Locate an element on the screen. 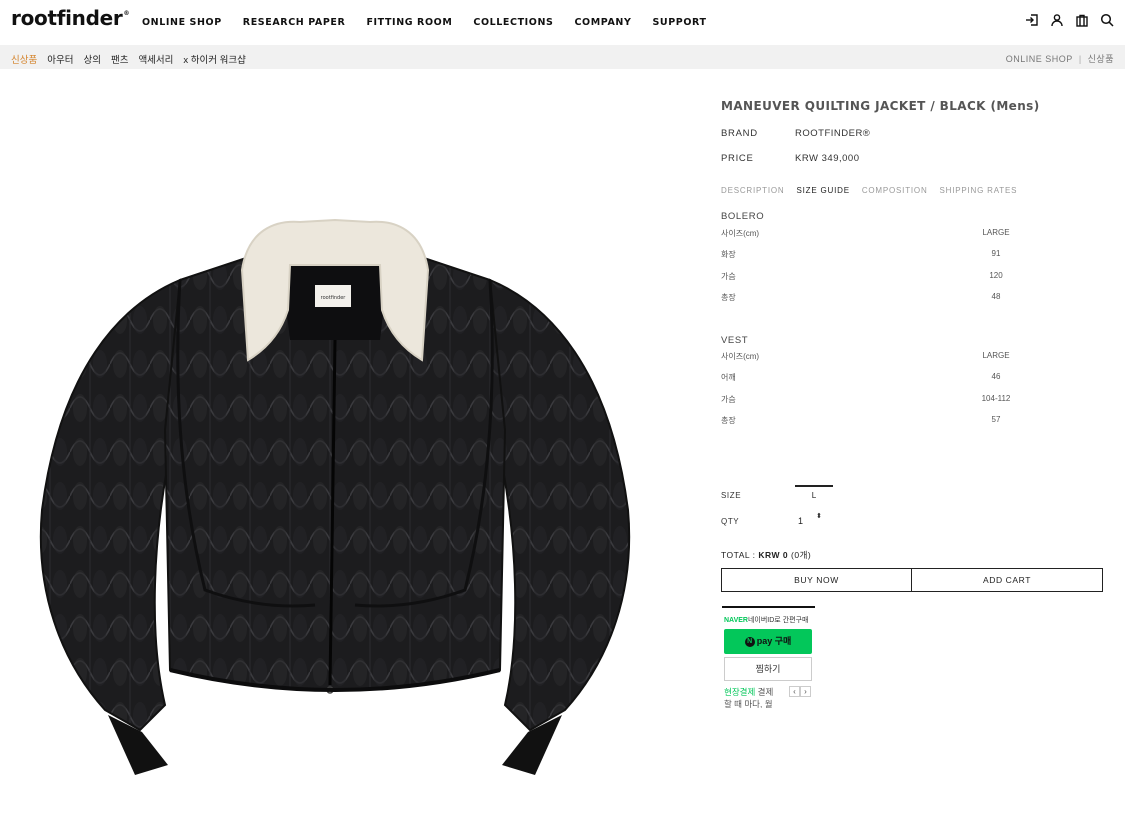  naver-pay-button: Npay 구매 is located at coordinates (768, 641).